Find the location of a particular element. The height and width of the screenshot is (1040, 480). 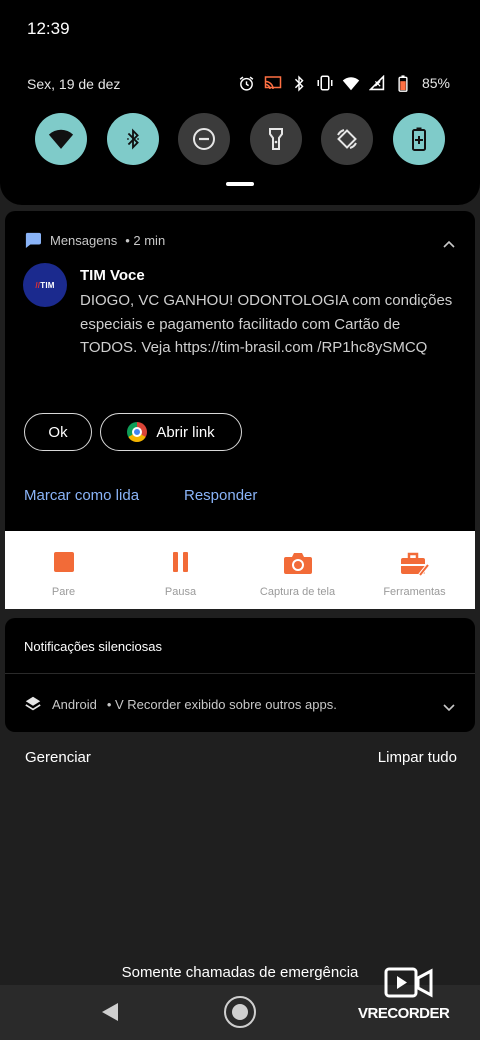

battery-saver-tile is located at coordinates (419, 139).